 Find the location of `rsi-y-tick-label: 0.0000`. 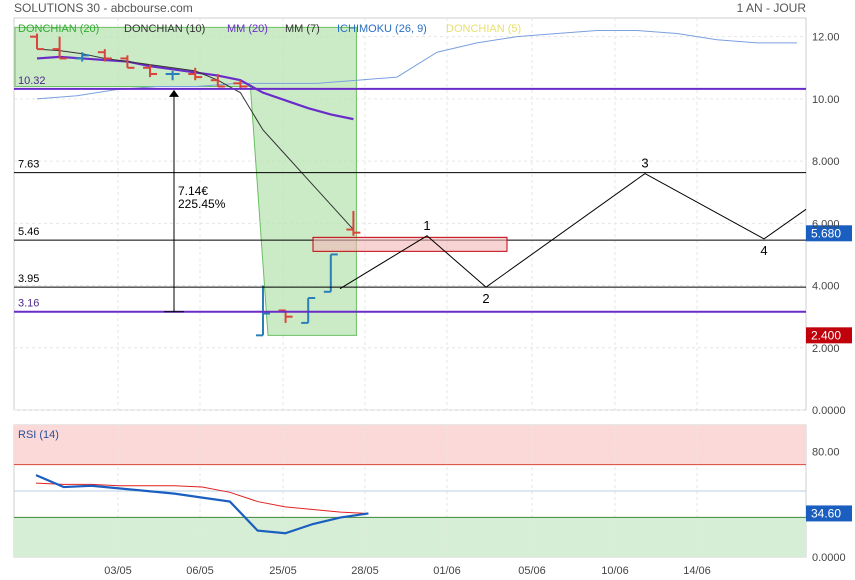

rsi-y-tick-label: 0.0000 is located at coordinates (829, 558).